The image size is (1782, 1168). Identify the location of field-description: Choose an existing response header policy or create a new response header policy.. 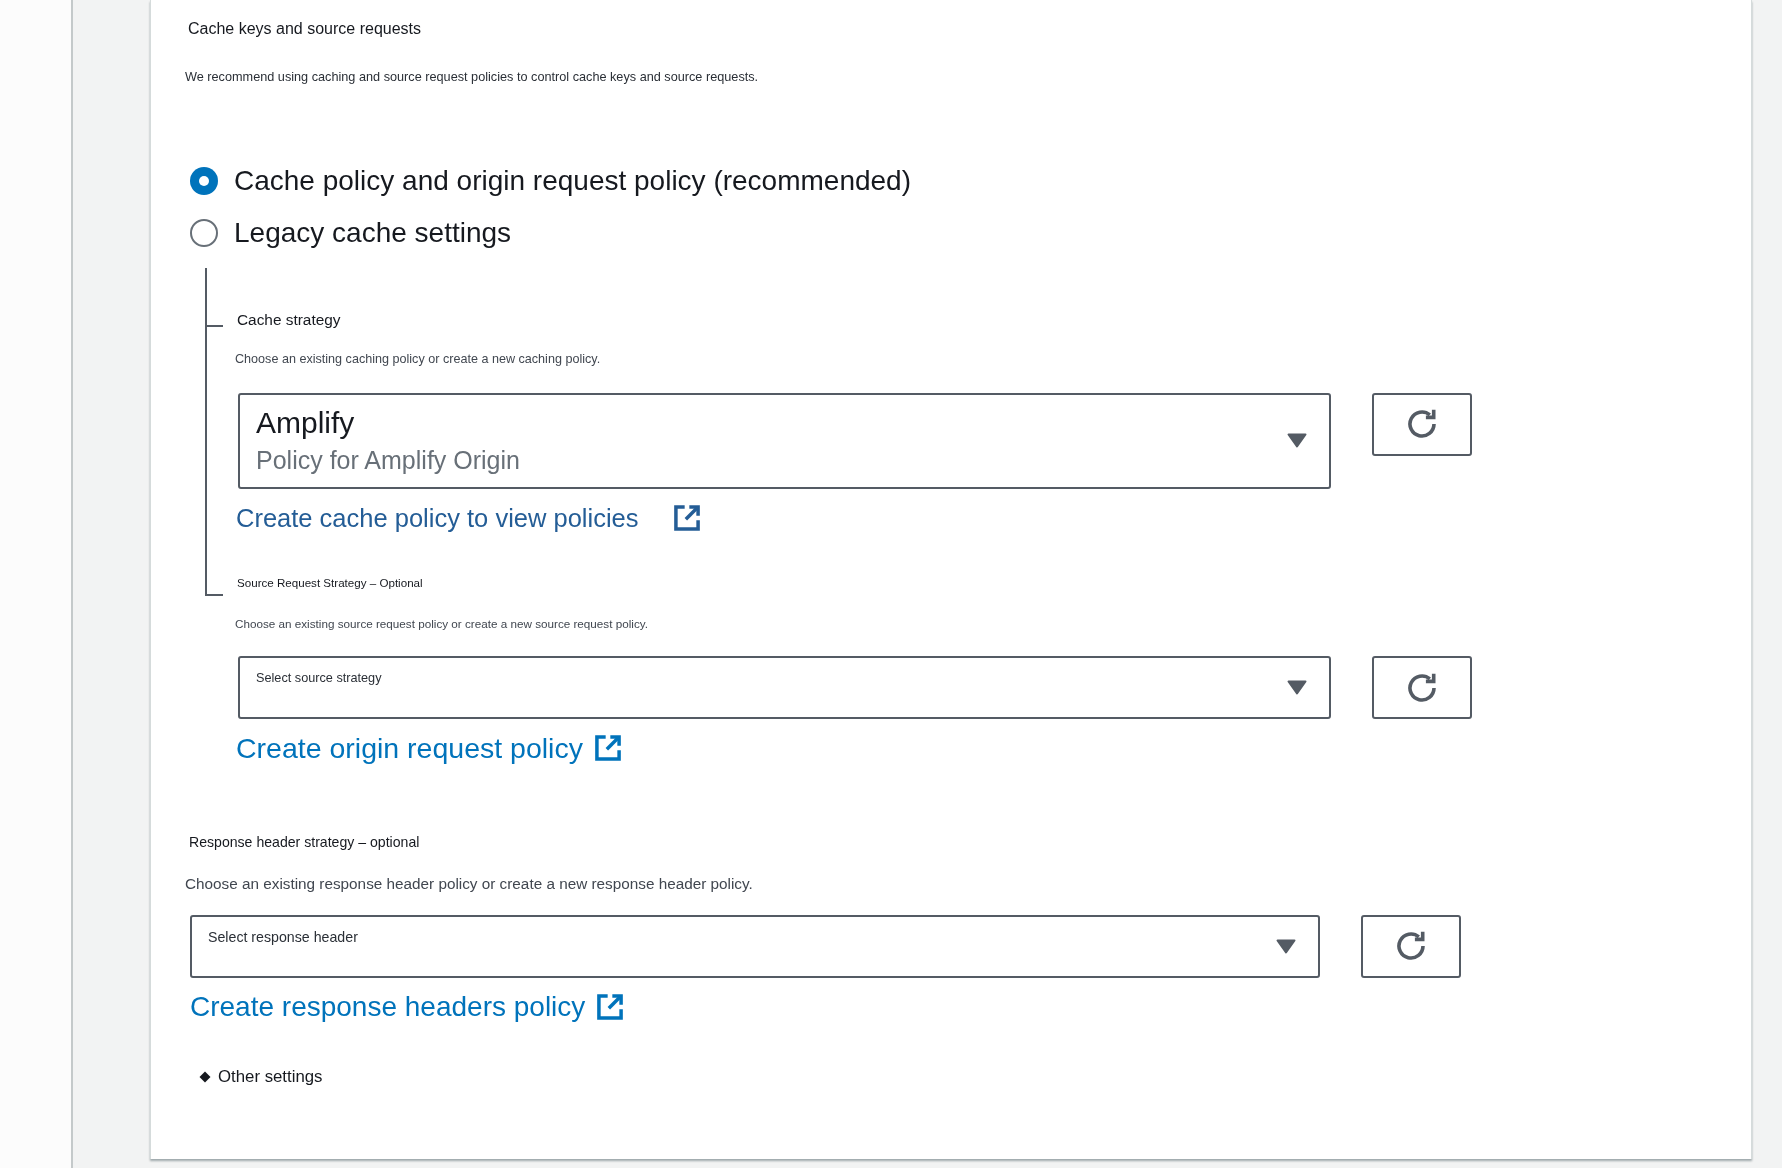
(469, 883).